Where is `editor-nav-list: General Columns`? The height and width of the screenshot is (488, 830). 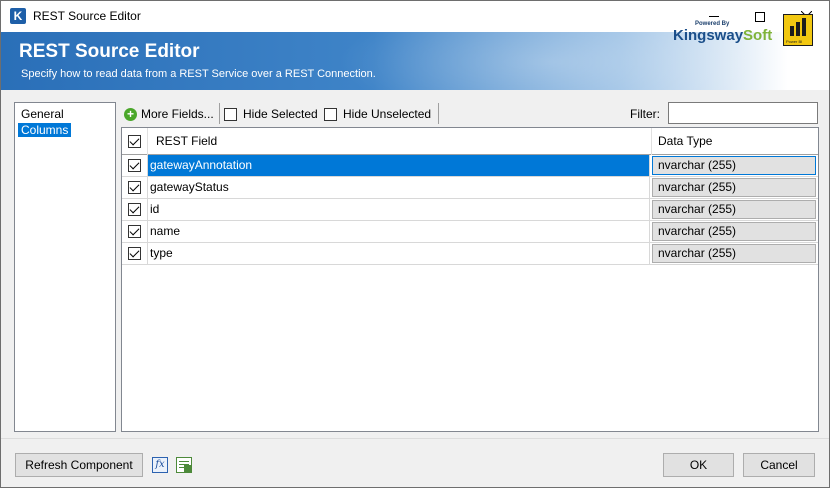
editor-nav-list: General Columns is located at coordinates (65, 267).